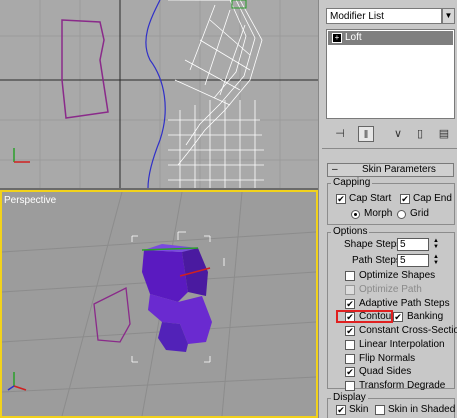 The height and width of the screenshot is (418, 457). What do you see at coordinates (390, 38) in the screenshot?
I see `stack-item-loft: + Loft` at bounding box center [390, 38].